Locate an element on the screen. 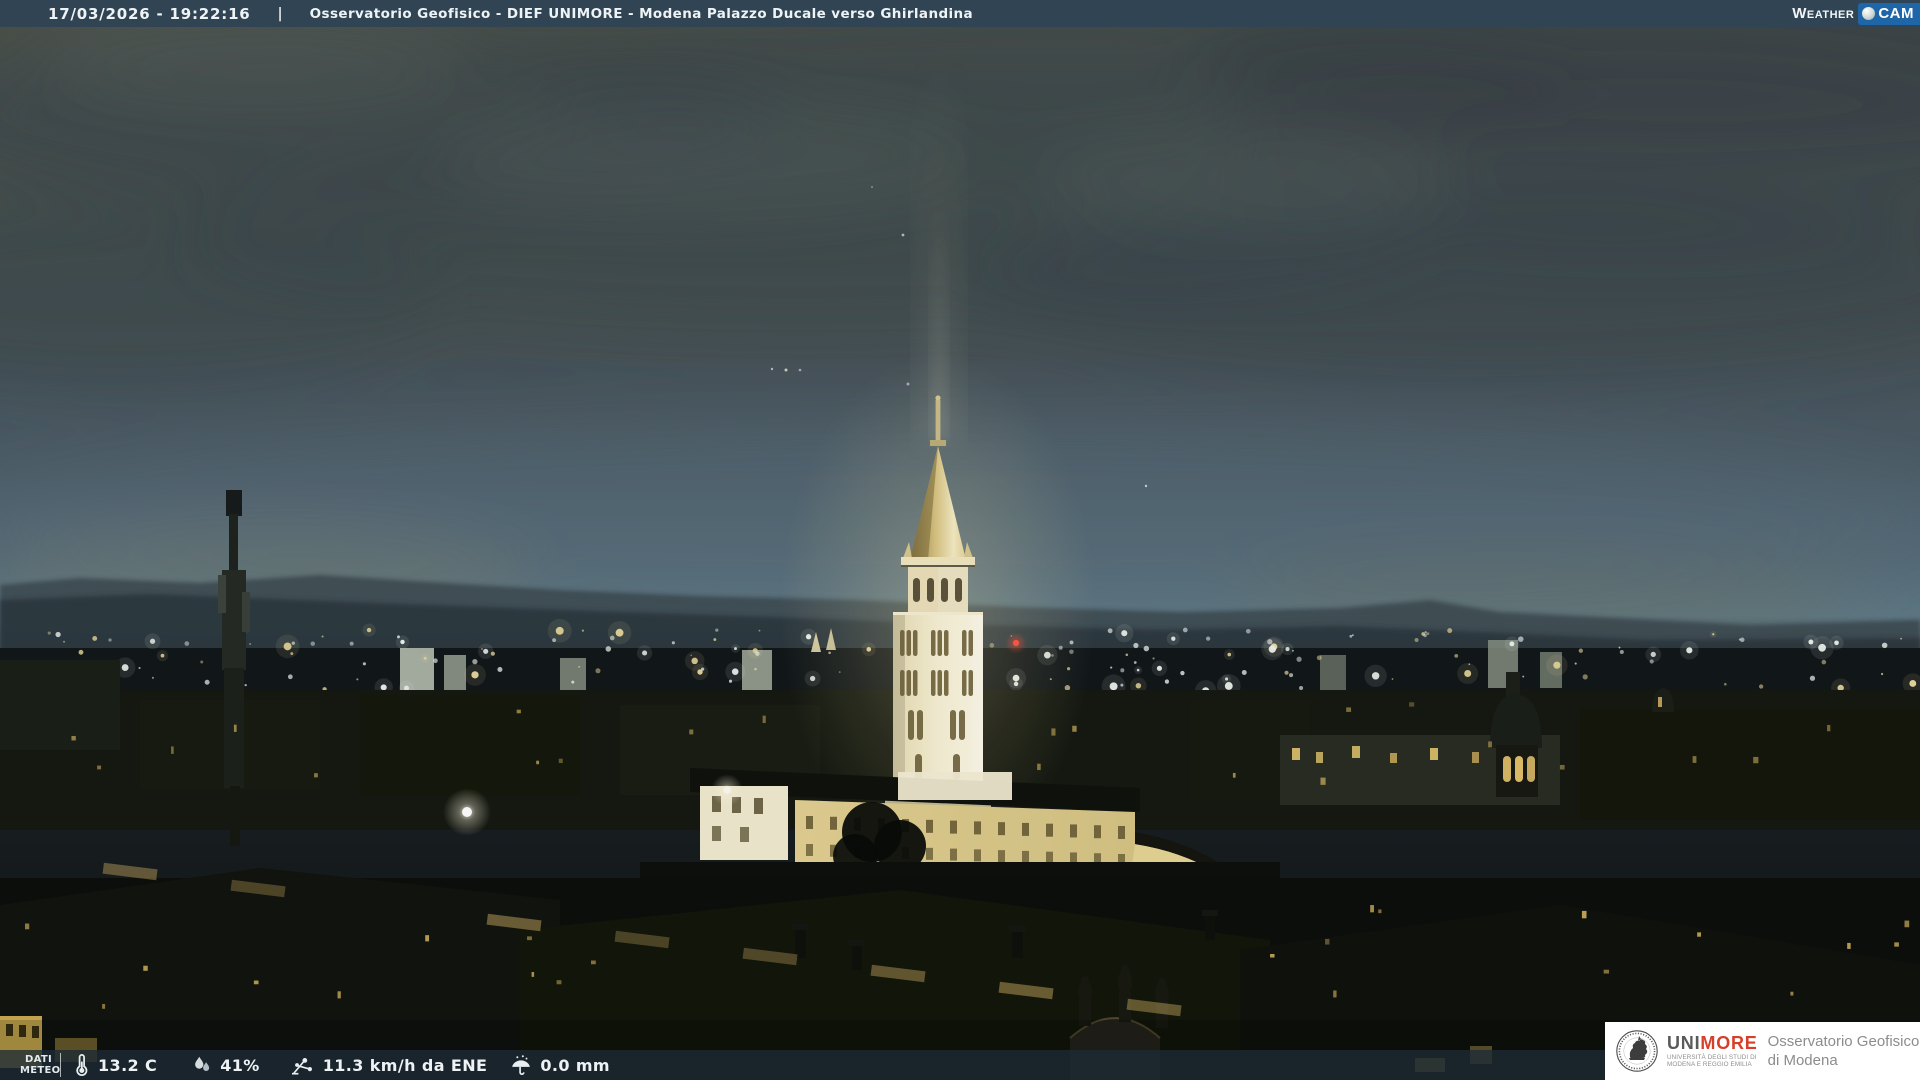 Image resolution: width=1920 pixels, height=1080 pixels. unimore-seal-icon is located at coordinates (1637, 1051).